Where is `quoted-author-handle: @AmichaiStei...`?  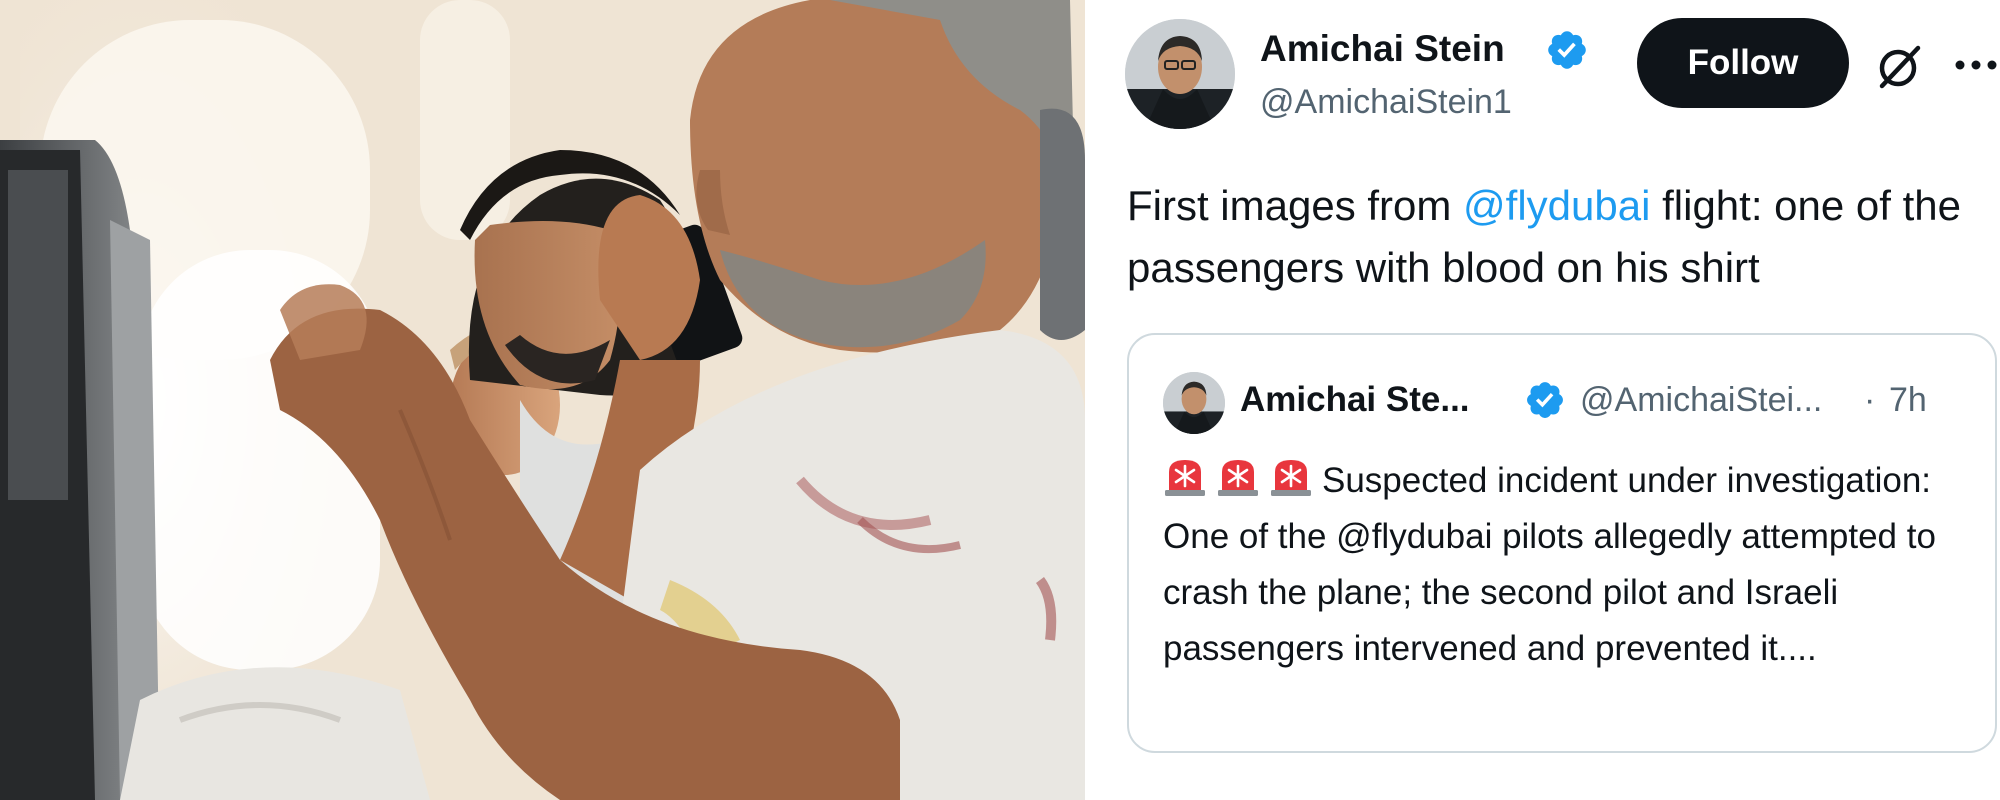
quoted-author-handle: @AmichaiStei... is located at coordinates (1701, 400).